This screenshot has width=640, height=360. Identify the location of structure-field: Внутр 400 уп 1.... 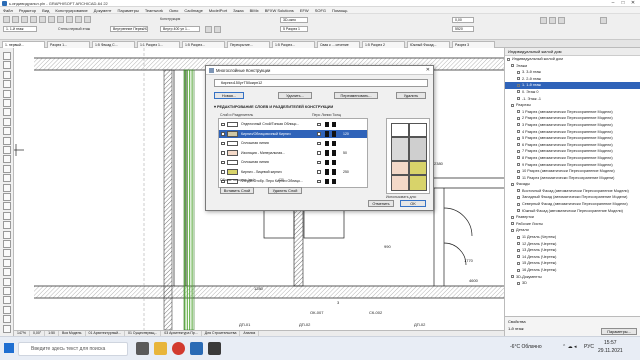
(180, 29).